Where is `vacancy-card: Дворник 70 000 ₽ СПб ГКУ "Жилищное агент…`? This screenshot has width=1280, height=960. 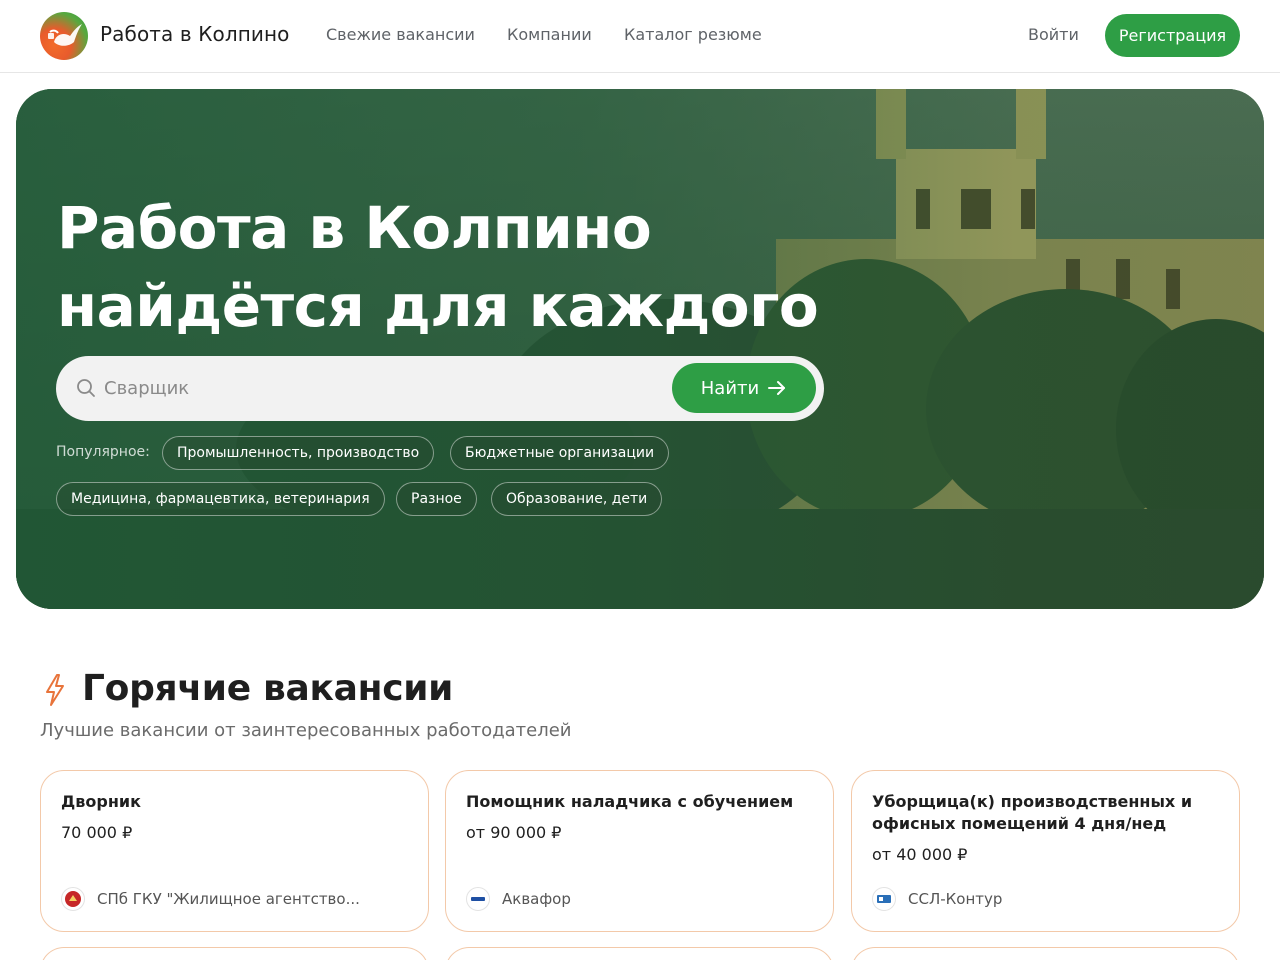 vacancy-card: Дворник 70 000 ₽ СПб ГКУ "Жилищное агент… is located at coordinates (234, 851).